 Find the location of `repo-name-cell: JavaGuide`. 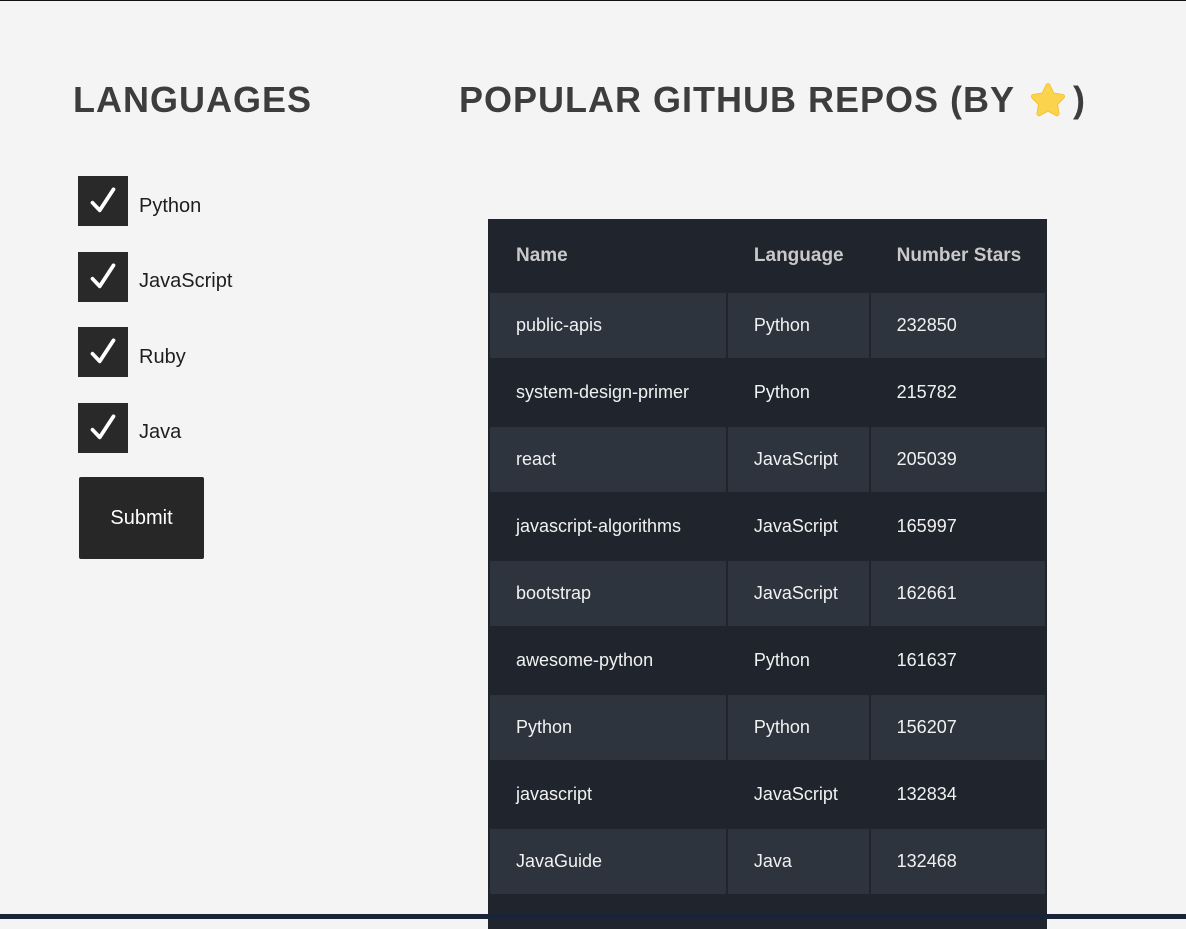

repo-name-cell: JavaGuide is located at coordinates (608, 861).